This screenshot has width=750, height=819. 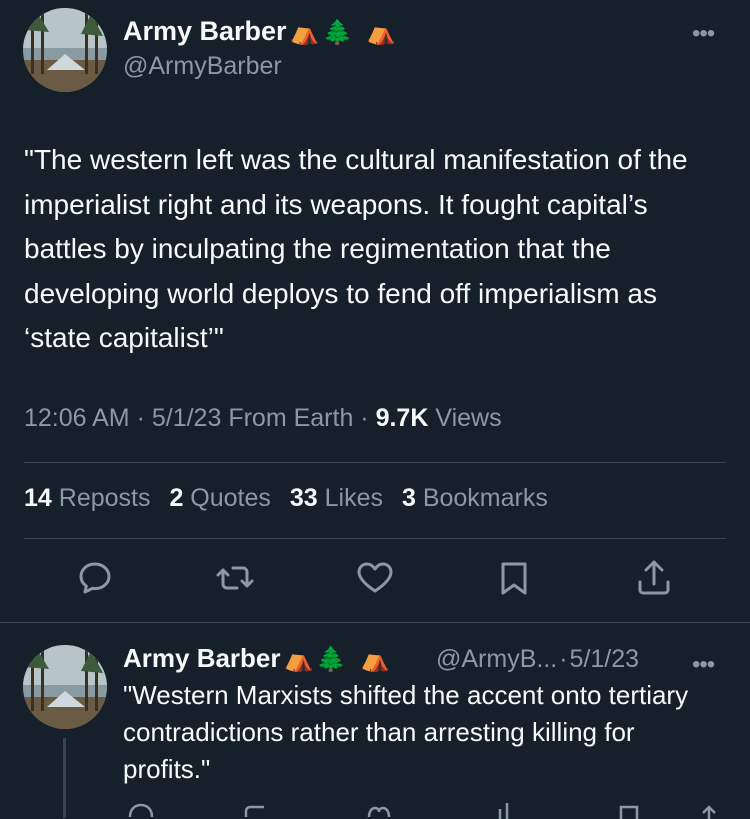 I want to click on engagement-stats: 14 Reposts 2 Quotes 33 Likes 3 Bookmarks, so click(x=292, y=498).